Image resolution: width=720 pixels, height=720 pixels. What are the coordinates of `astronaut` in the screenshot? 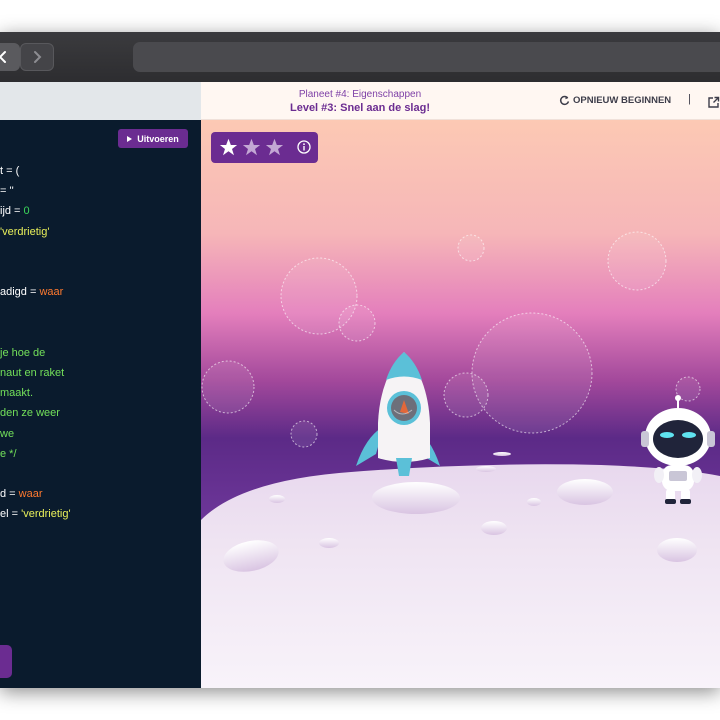 It's located at (679, 451).